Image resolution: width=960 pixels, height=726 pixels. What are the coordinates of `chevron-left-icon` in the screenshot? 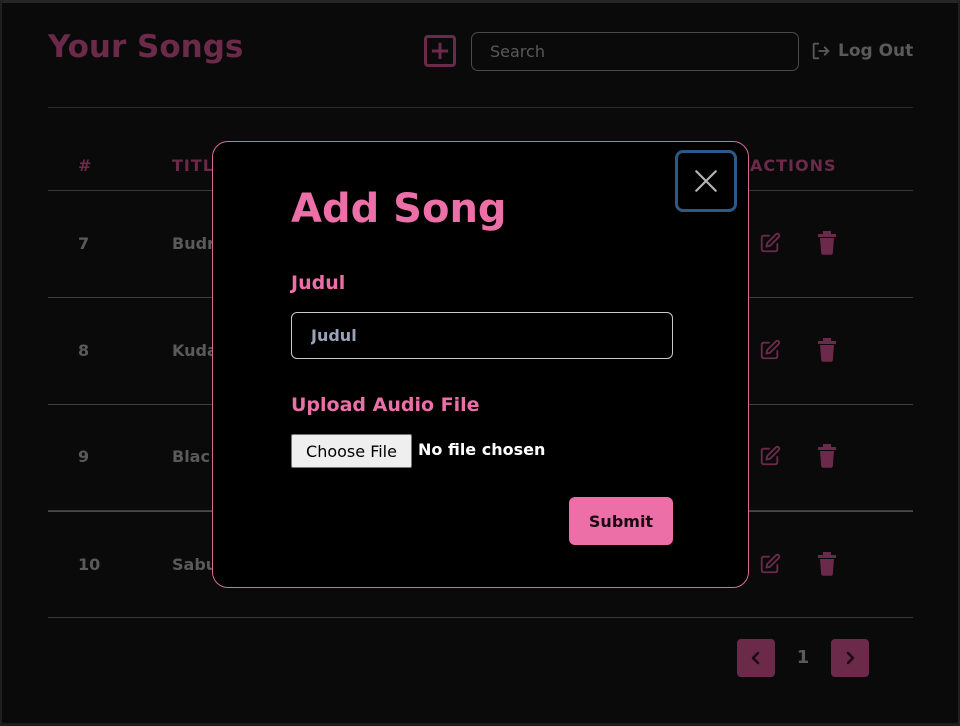 It's located at (755, 658).